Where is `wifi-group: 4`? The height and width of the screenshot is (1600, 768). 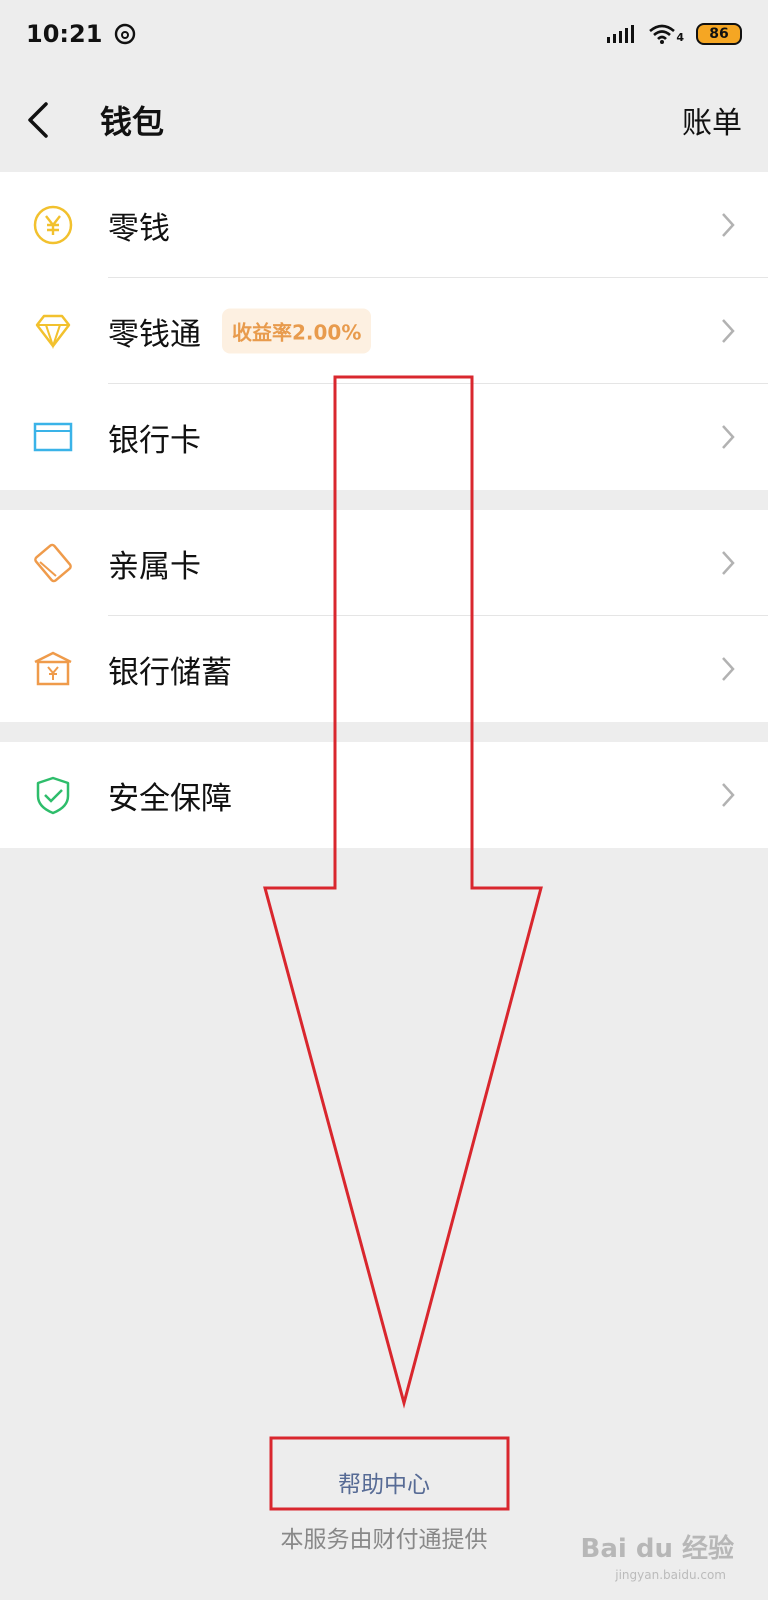 wifi-group: 4 is located at coordinates (666, 34).